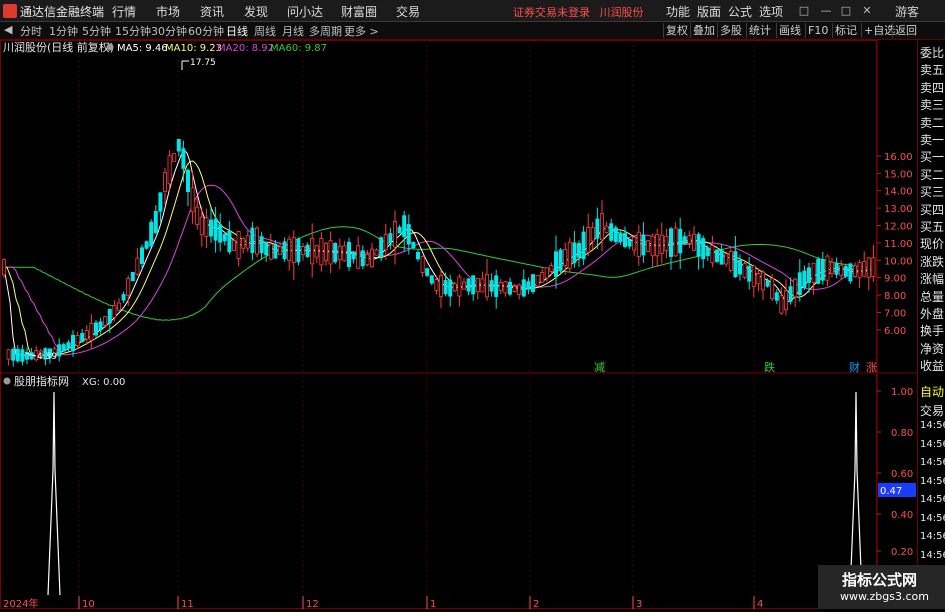  What do you see at coordinates (826, 11) in the screenshot?
I see `minimize-icon: —` at bounding box center [826, 11].